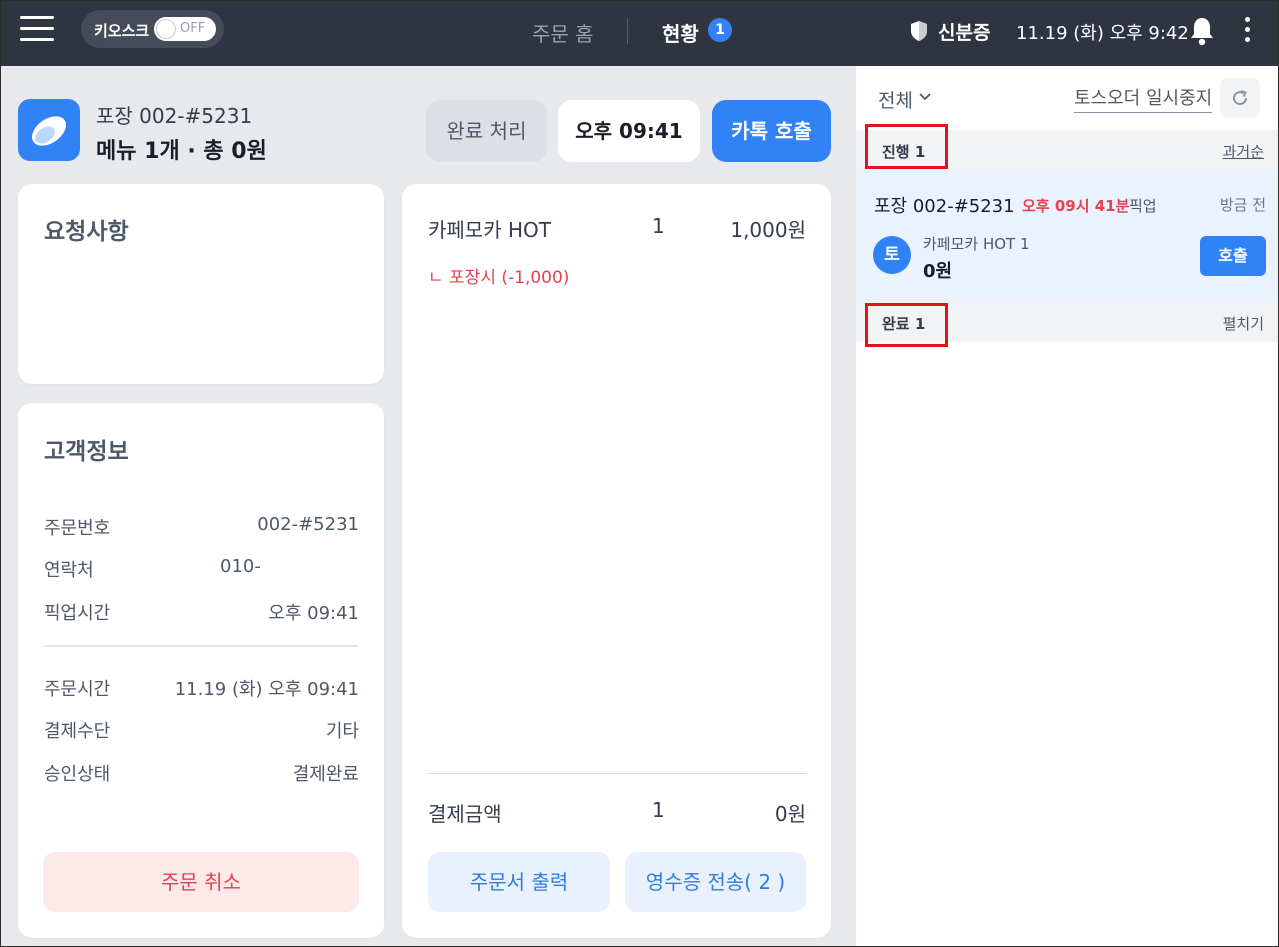 The height and width of the screenshot is (947, 1279). What do you see at coordinates (1143, 206) in the screenshot?
I see `order-list-pickup-label: 픽업` at bounding box center [1143, 206].